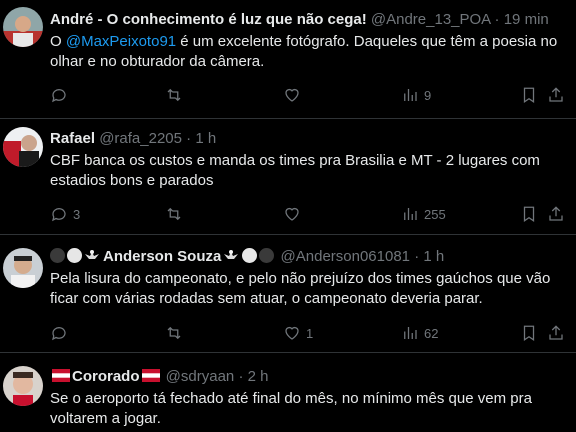  What do you see at coordinates (258, 376) in the screenshot?
I see `timestamp: 2 h` at bounding box center [258, 376].